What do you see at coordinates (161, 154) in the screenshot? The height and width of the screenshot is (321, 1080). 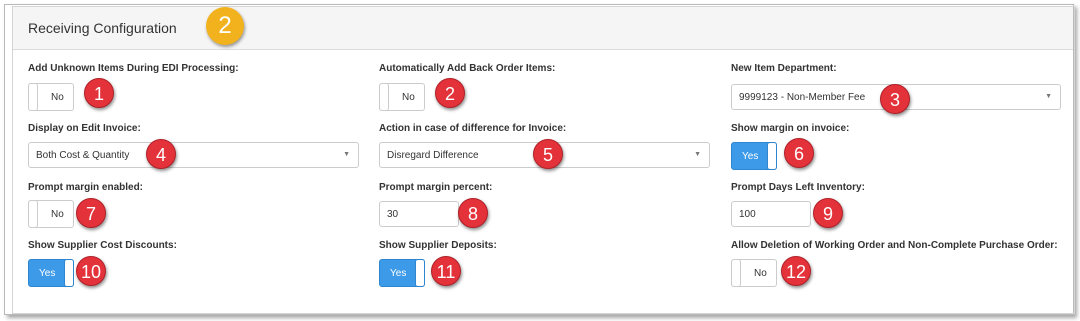 I see `annotation-badge-4: 4` at bounding box center [161, 154].